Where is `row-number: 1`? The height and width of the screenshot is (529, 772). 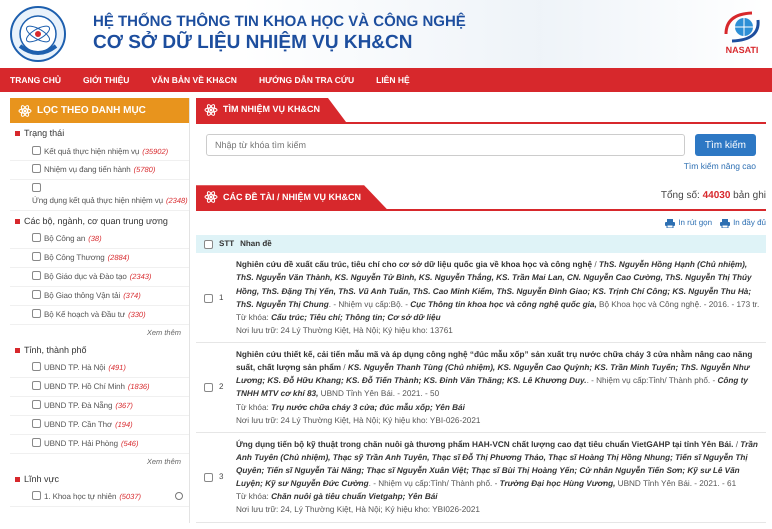 row-number: 1 is located at coordinates (221, 298).